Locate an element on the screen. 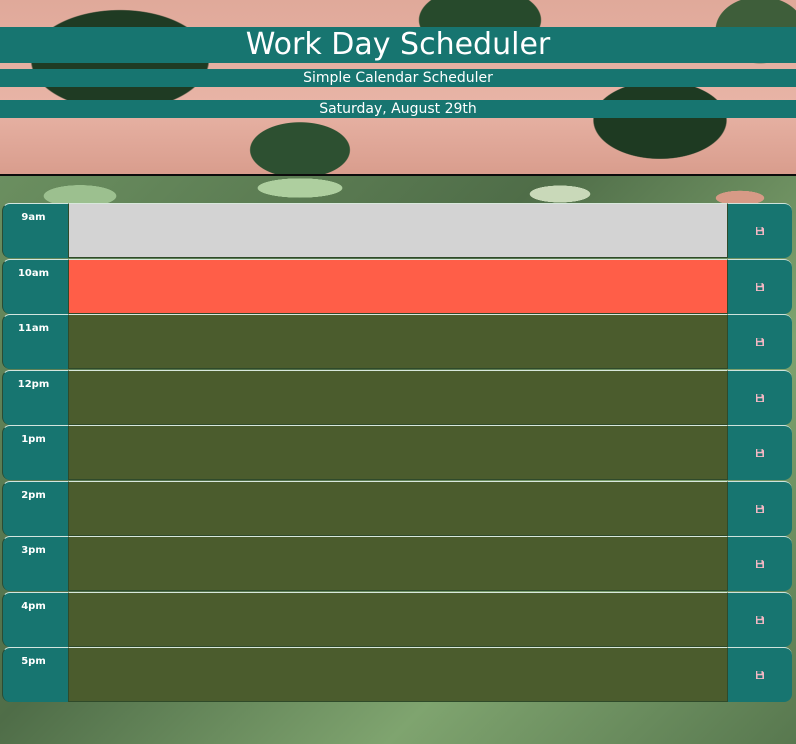  hour-label: 12pm is located at coordinates (35, 397).